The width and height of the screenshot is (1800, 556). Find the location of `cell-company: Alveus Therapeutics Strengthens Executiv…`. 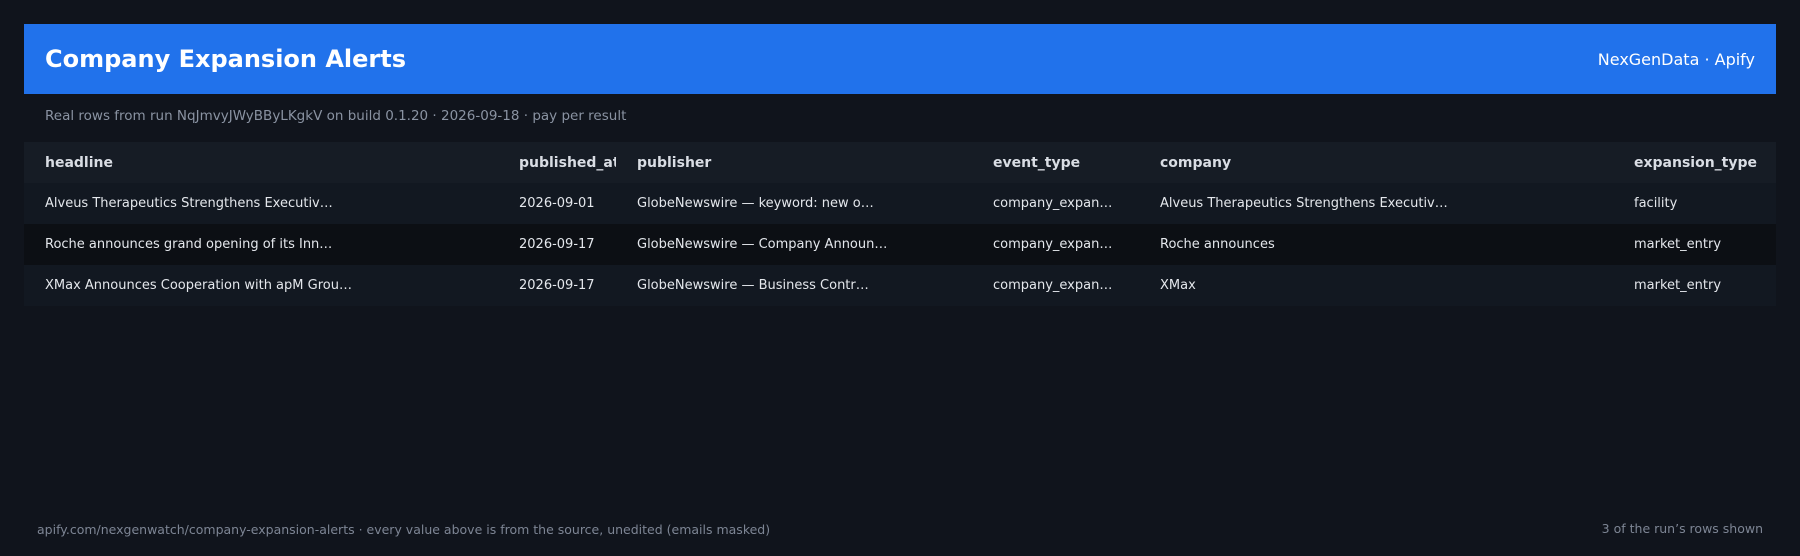

cell-company: Alveus Therapeutics Strengthens Executiv… is located at coordinates (1376, 203).